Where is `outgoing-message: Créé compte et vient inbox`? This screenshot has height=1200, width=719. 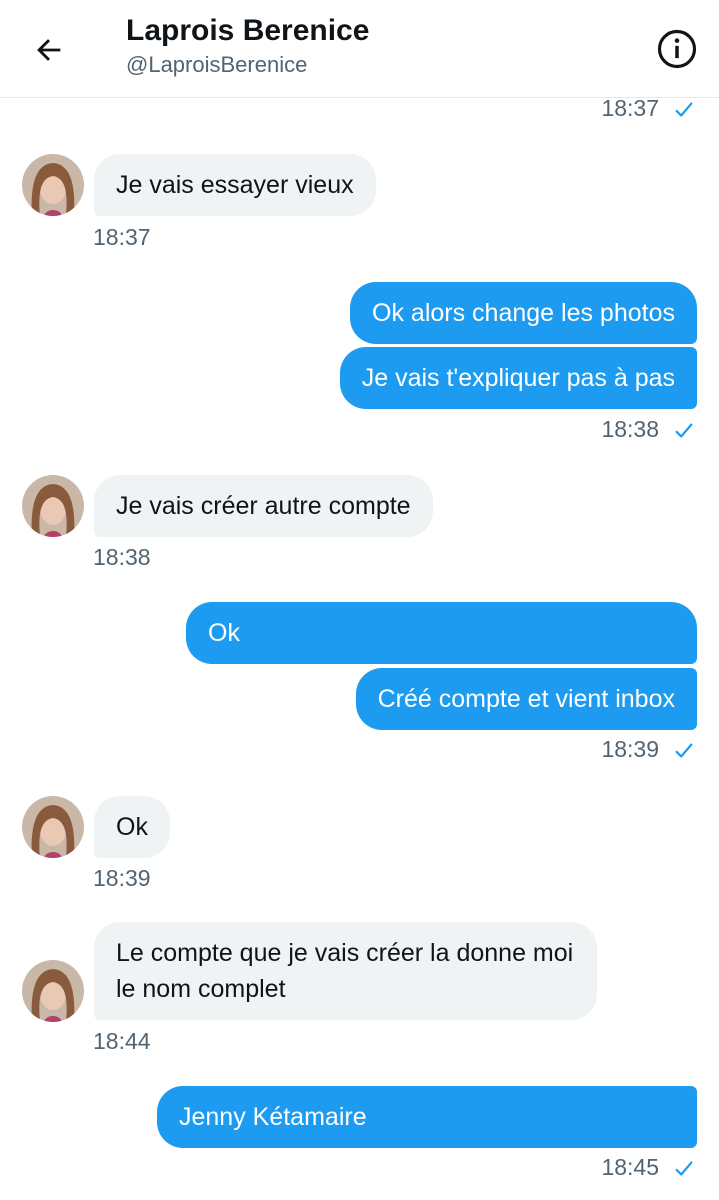
outgoing-message: Créé compte et vient inbox is located at coordinates (526, 699).